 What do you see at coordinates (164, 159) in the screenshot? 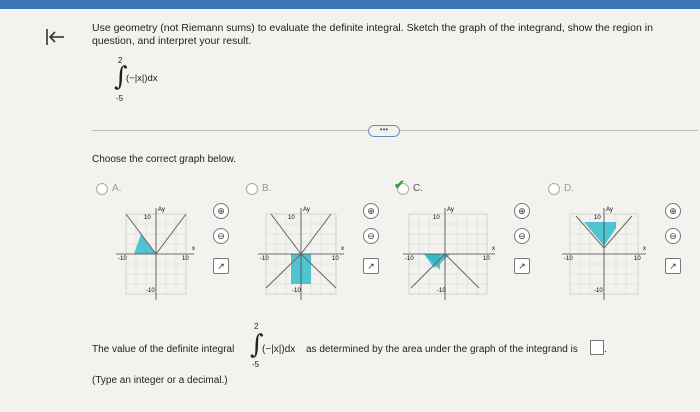
I see `choose-prompt: Choose the correct graph below.` at bounding box center [164, 159].